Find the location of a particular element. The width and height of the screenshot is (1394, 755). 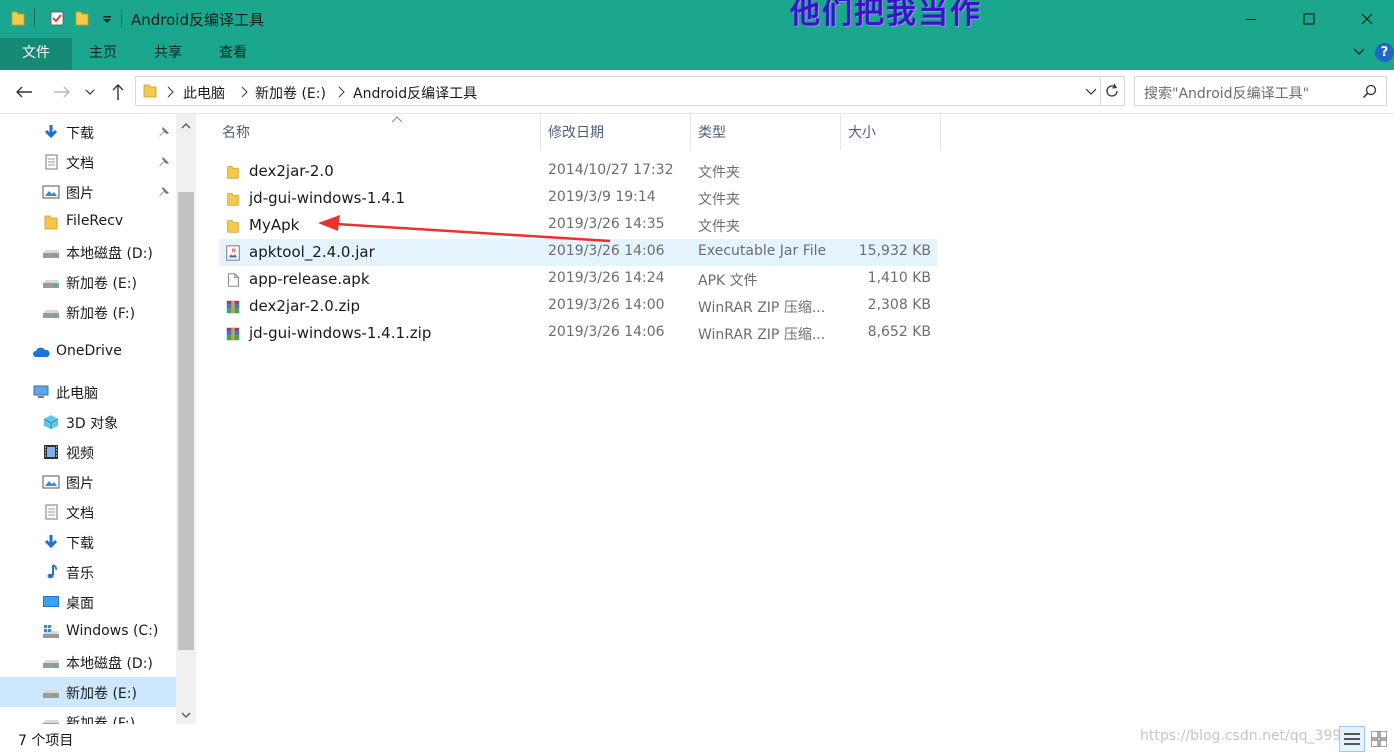

overlay-caption: 他们把我当作 is located at coordinates (886, 15).